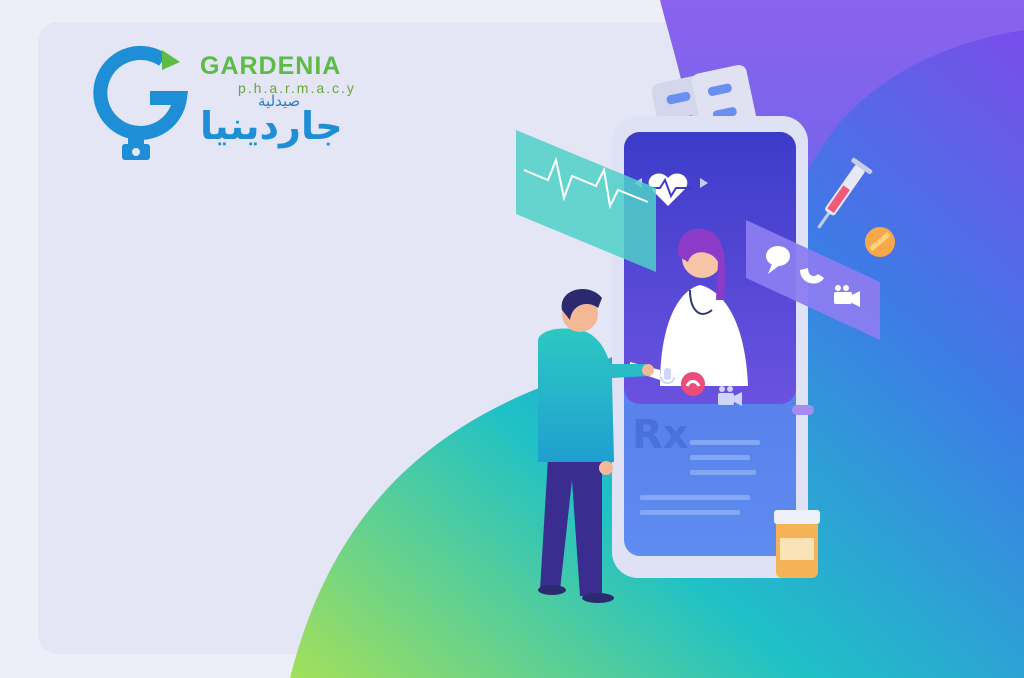 This screenshot has height=678, width=1024. I want to click on leaf-icon, so click(171, 60).